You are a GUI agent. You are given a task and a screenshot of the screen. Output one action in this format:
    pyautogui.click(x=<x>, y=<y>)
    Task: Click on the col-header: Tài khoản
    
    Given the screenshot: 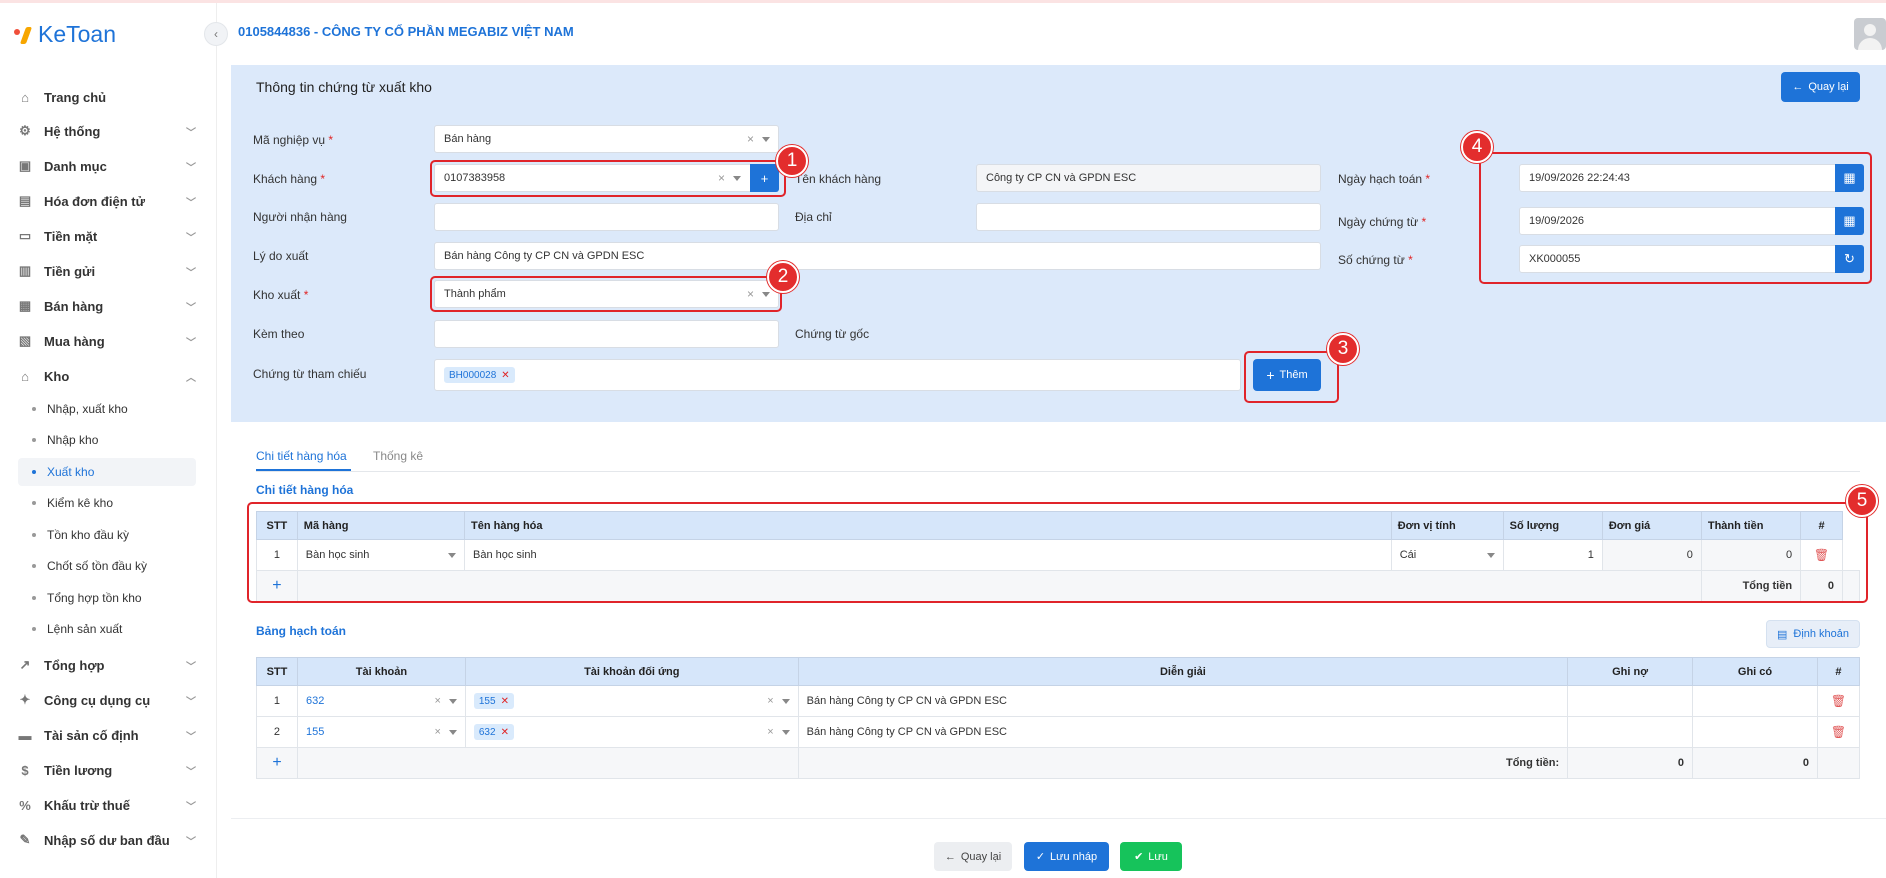 What is the action you would take?
    pyautogui.click(x=381, y=671)
    